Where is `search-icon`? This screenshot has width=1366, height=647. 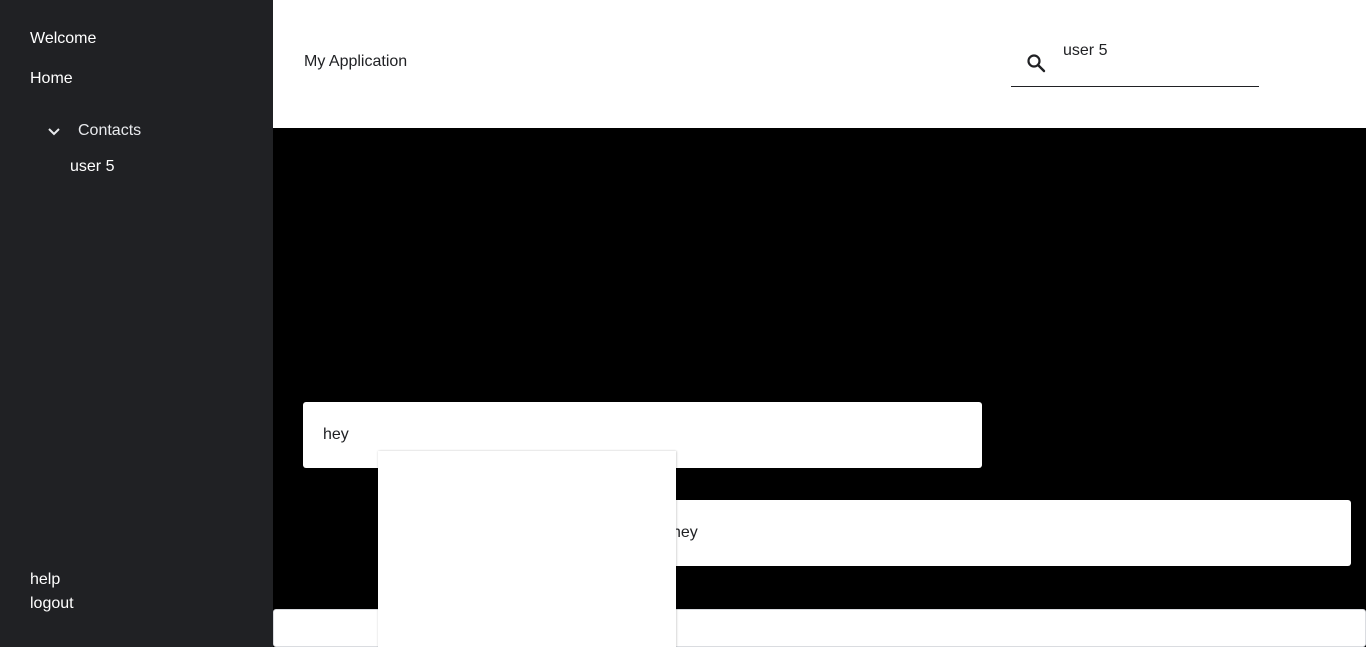 search-icon is located at coordinates (1036, 63).